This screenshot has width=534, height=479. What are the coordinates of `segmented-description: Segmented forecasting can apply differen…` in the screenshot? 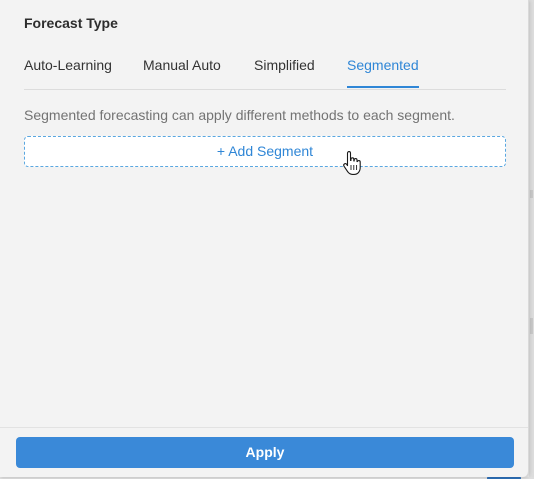 It's located at (239, 115).